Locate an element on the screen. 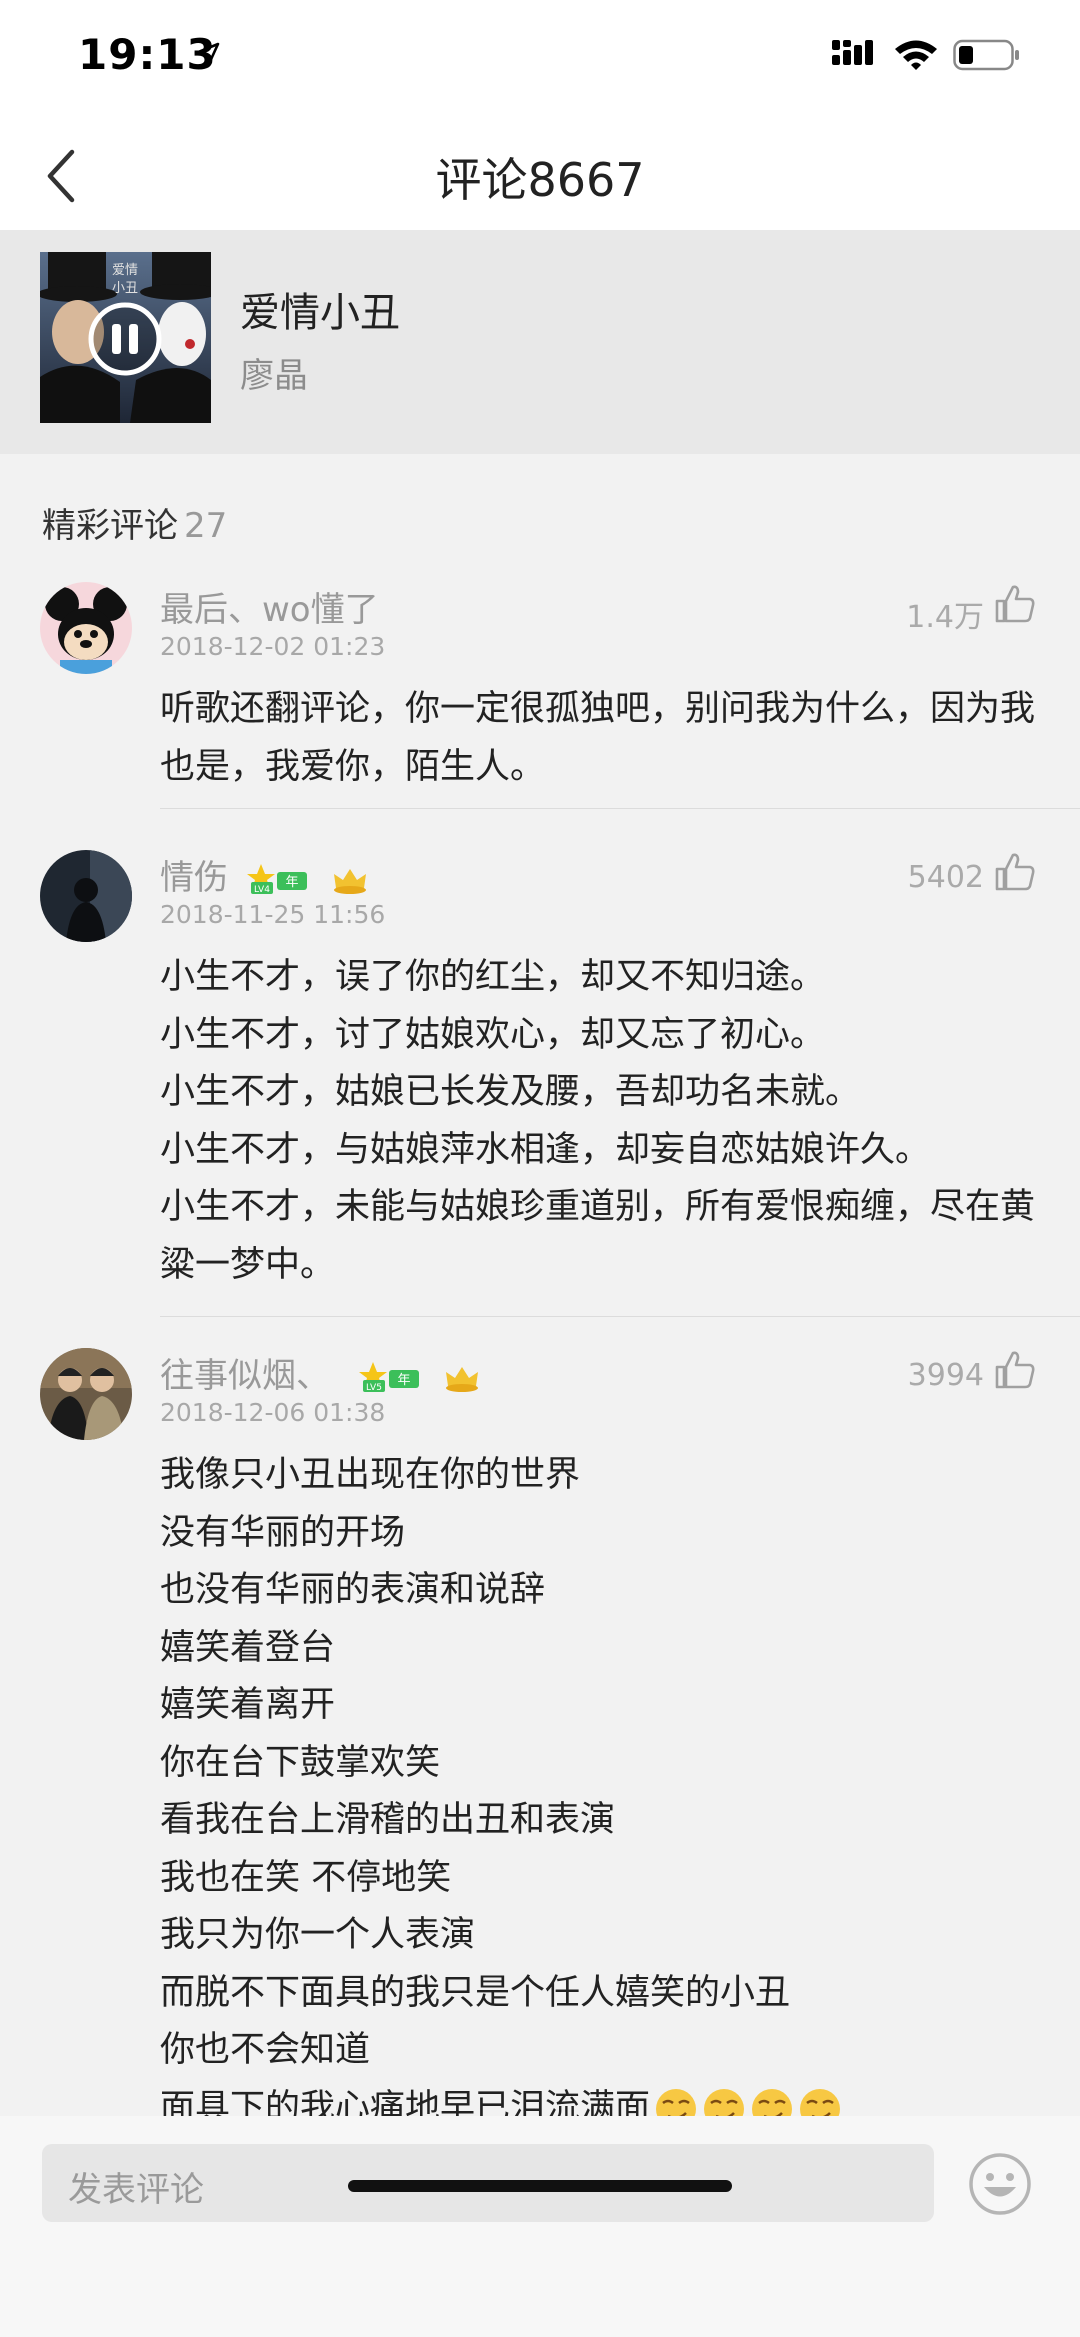  home-indicator is located at coordinates (540, 2186).